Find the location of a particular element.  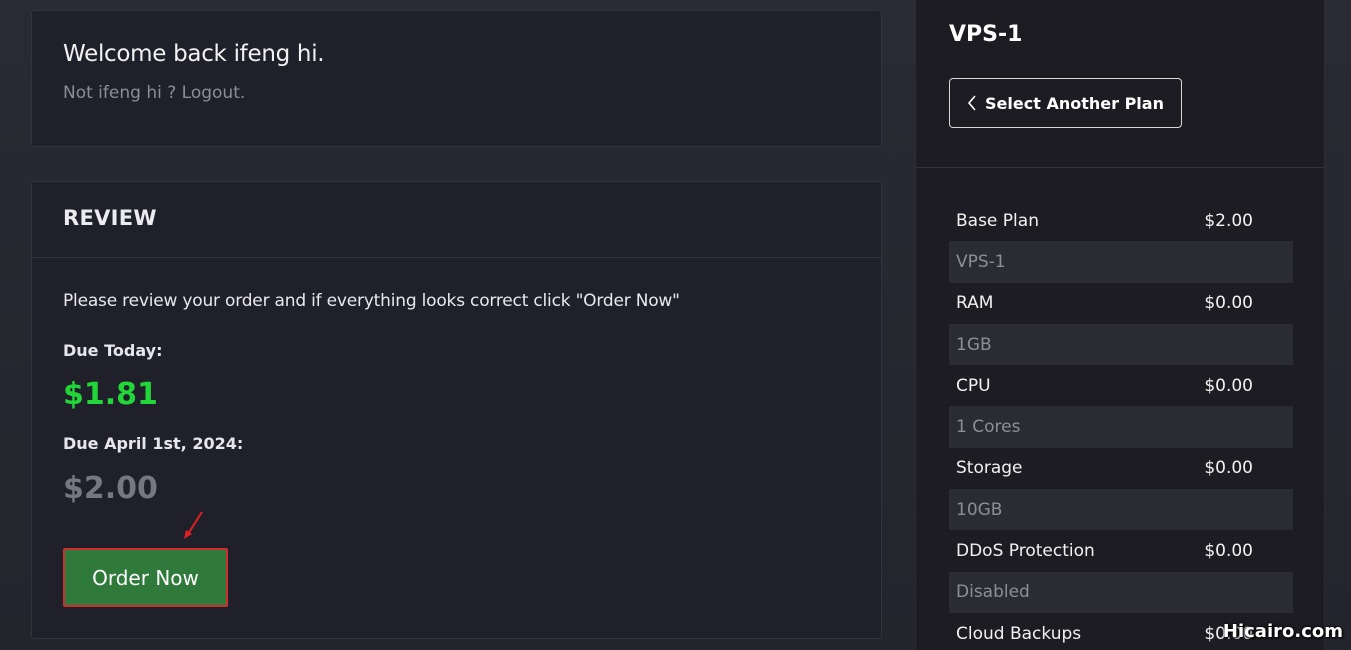

summary-row-ddos: DDoS Protection $0.00 is located at coordinates (1121, 550).